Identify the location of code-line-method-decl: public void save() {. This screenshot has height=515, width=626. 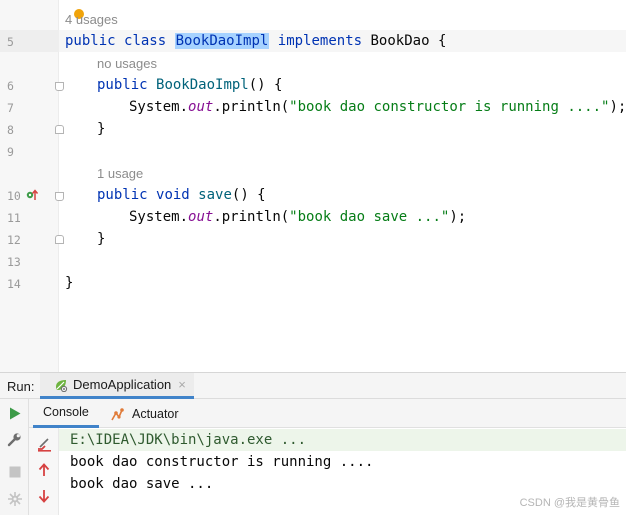
(181, 195).